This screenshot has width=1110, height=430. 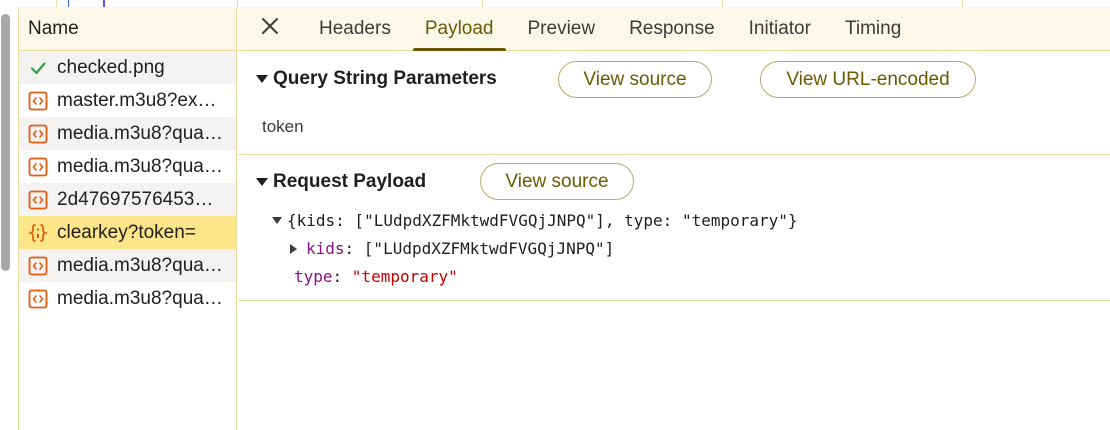 I want to click on tab-preview: Preview, so click(x=562, y=28).